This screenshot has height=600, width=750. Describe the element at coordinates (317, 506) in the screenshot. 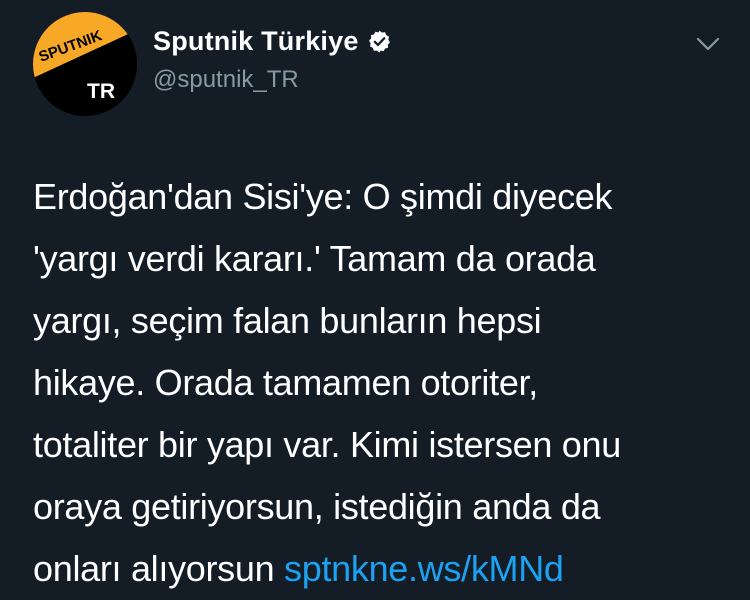

I see `tweet-line: oraya getiriyorsun, istediğin anda da` at that location.